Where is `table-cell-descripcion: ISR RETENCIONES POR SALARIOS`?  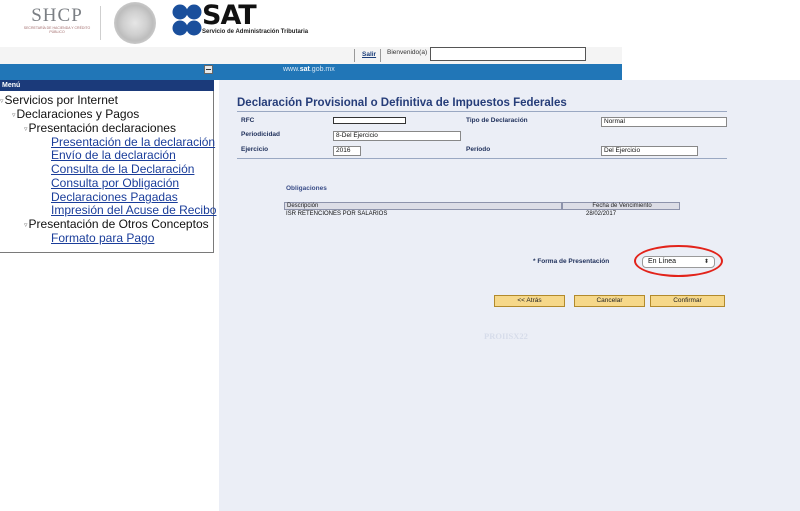
table-cell-descripcion: ISR RETENCIONES POR SALARIOS is located at coordinates (337, 214).